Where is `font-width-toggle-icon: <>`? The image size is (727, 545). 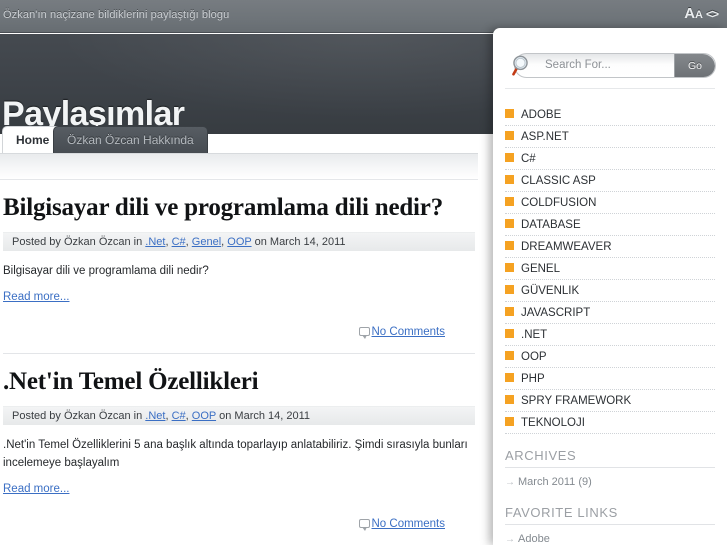 font-width-toggle-icon: <> is located at coordinates (712, 14).